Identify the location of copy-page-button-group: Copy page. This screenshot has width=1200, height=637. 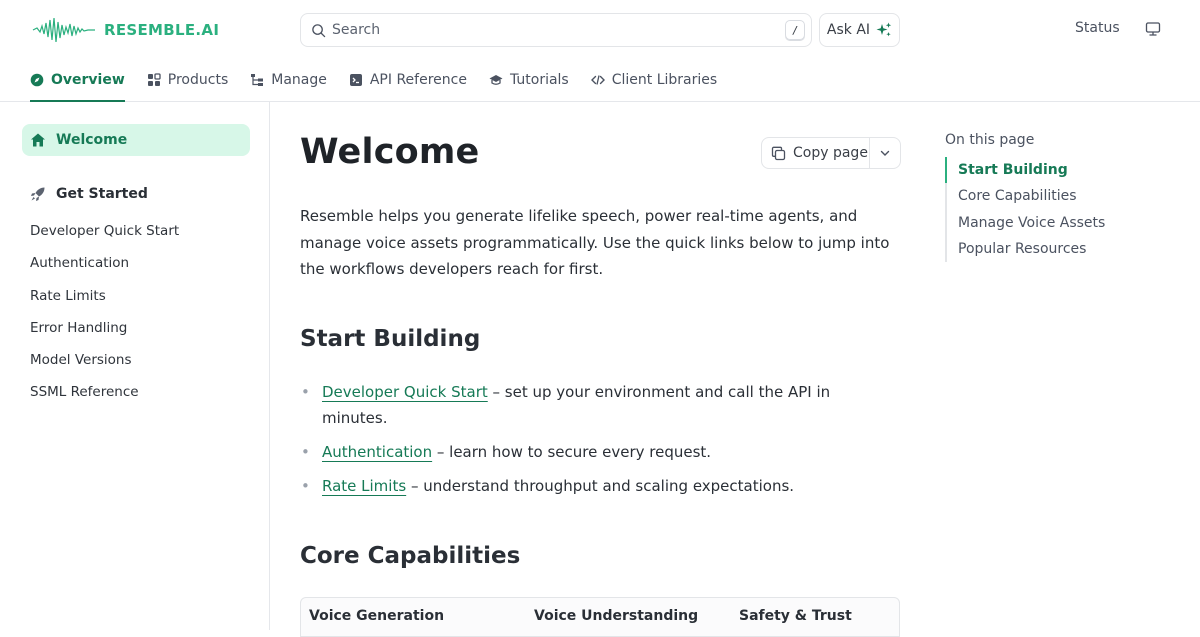
(831, 153).